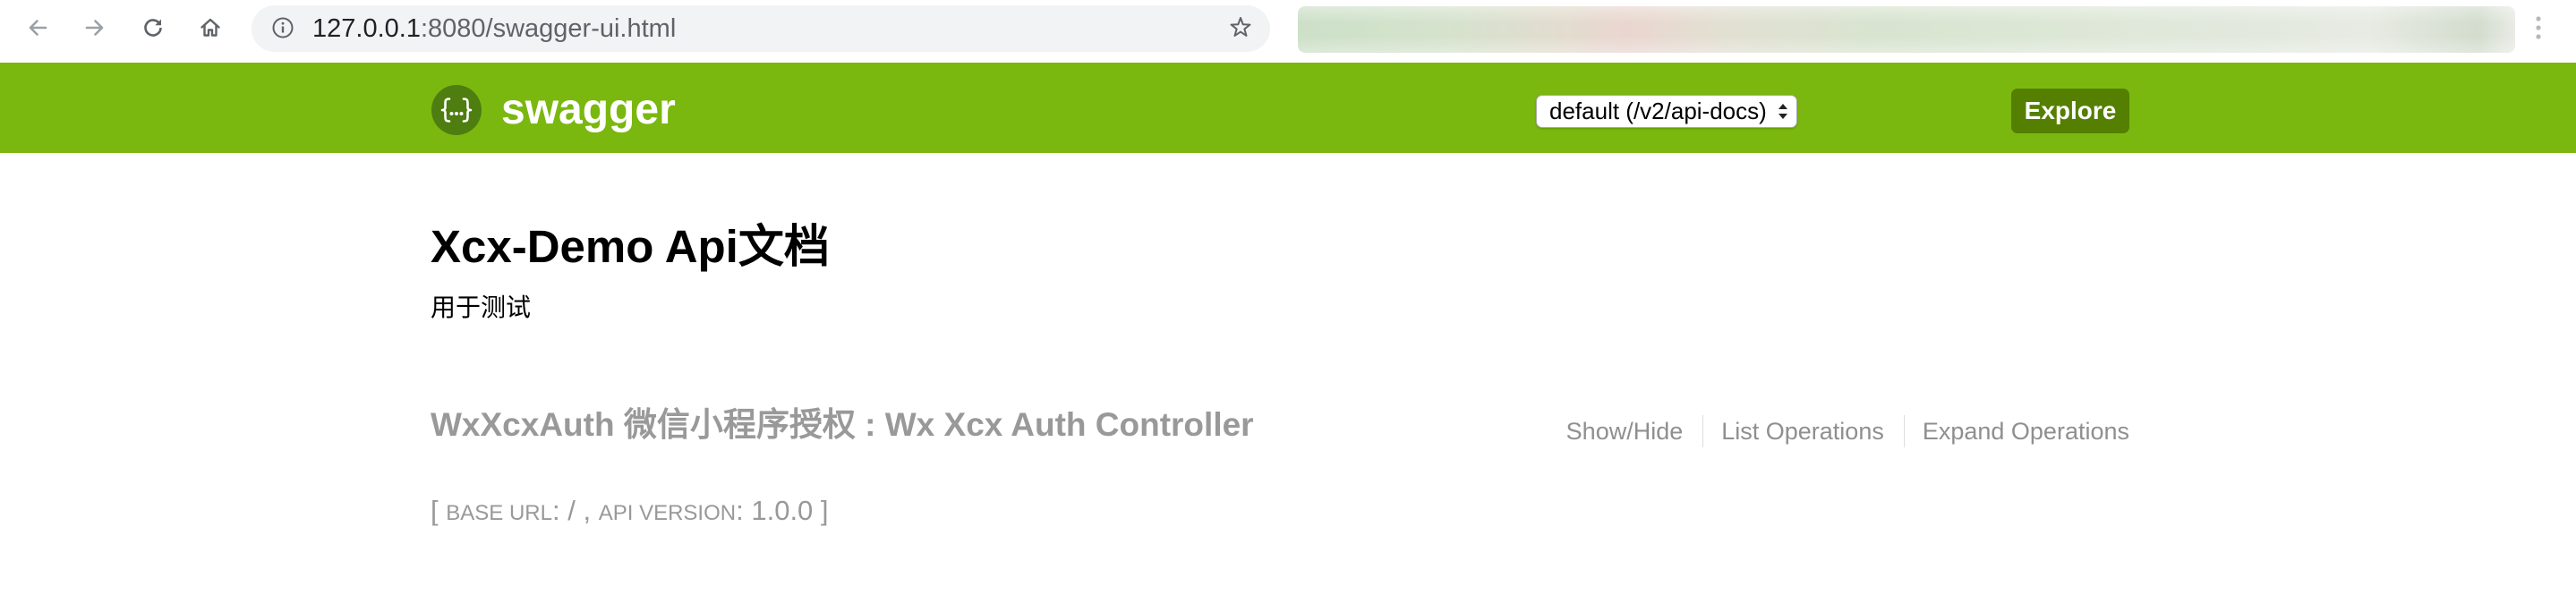 This screenshot has height=612, width=2576. Describe the element at coordinates (499, 513) in the screenshot. I see `base-url-label: BASE URL` at that location.